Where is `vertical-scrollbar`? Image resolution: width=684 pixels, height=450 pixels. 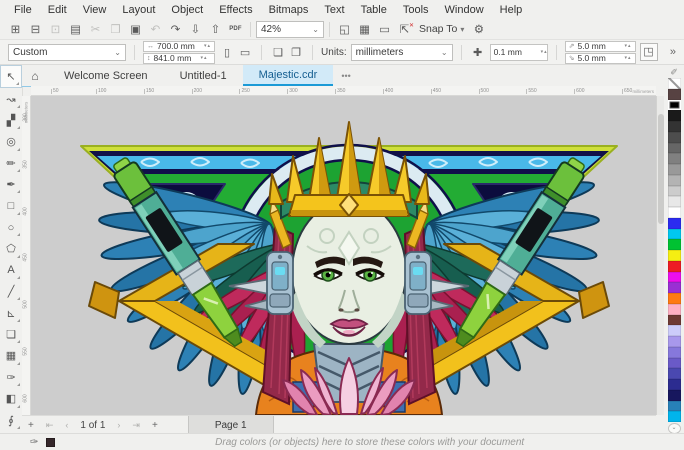 vertical-scrollbar is located at coordinates (660, 255).